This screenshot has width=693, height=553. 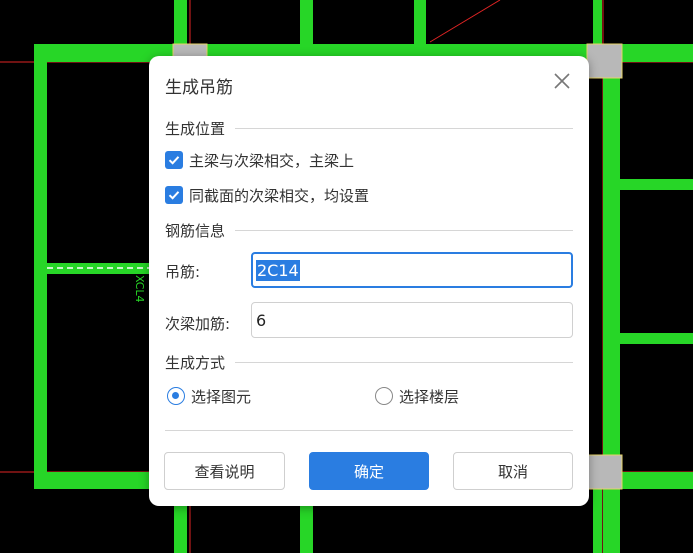 What do you see at coordinates (261, 320) in the screenshot?
I see `extra-rebar-value: 6` at bounding box center [261, 320].